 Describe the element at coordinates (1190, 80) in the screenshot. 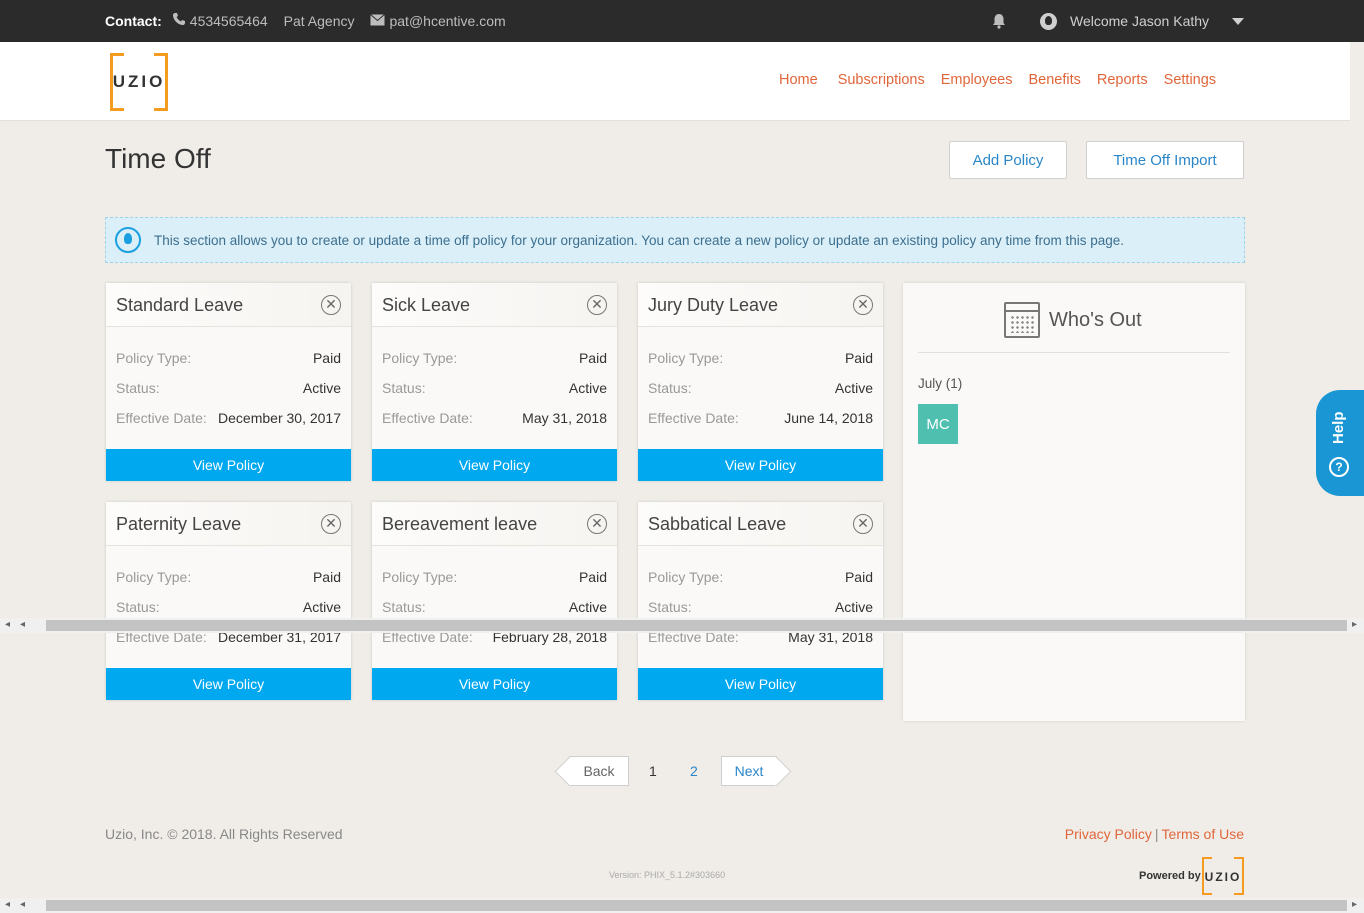

I see `nav-settings: Settings` at that location.